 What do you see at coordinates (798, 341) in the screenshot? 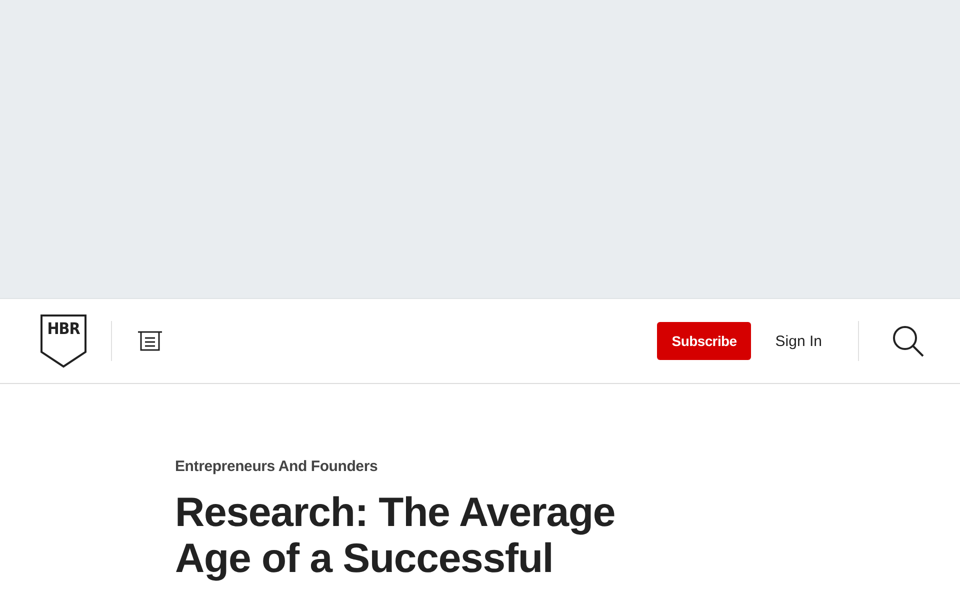
I see `sign-in-link: Sign In` at bounding box center [798, 341].